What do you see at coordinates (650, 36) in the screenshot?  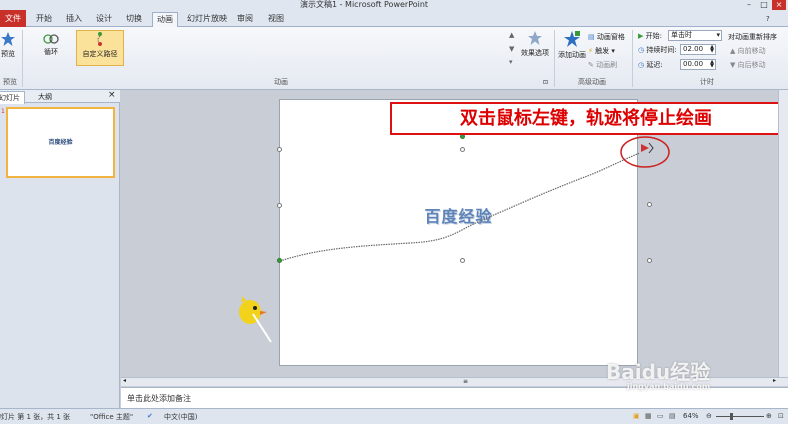 I see `start-label: ▶ 开始:` at bounding box center [650, 36].